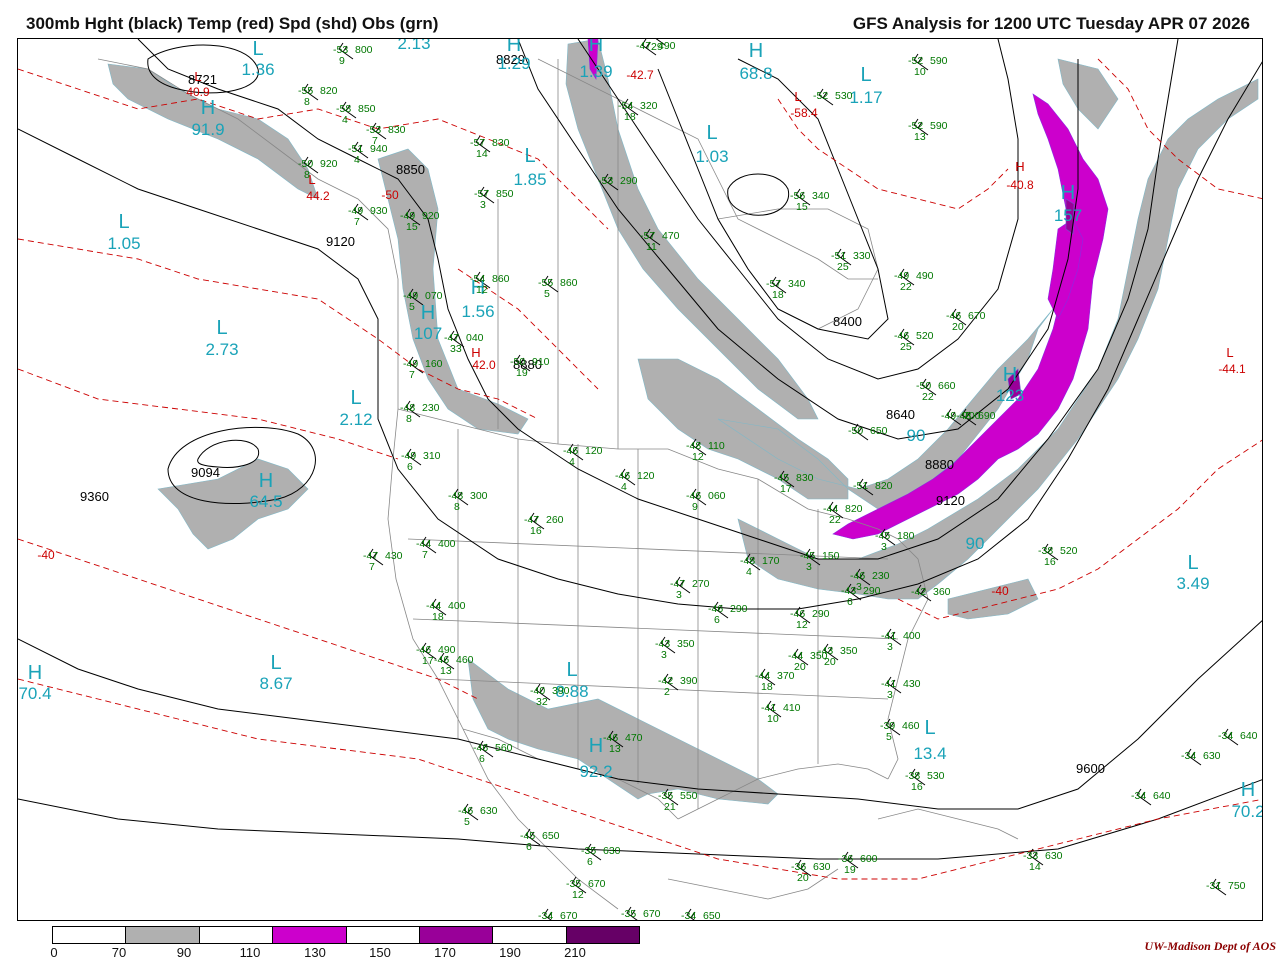 The height and width of the screenshot is (960, 1280). Describe the element at coordinates (977, 316) in the screenshot. I see `station-height: 670` at that location.